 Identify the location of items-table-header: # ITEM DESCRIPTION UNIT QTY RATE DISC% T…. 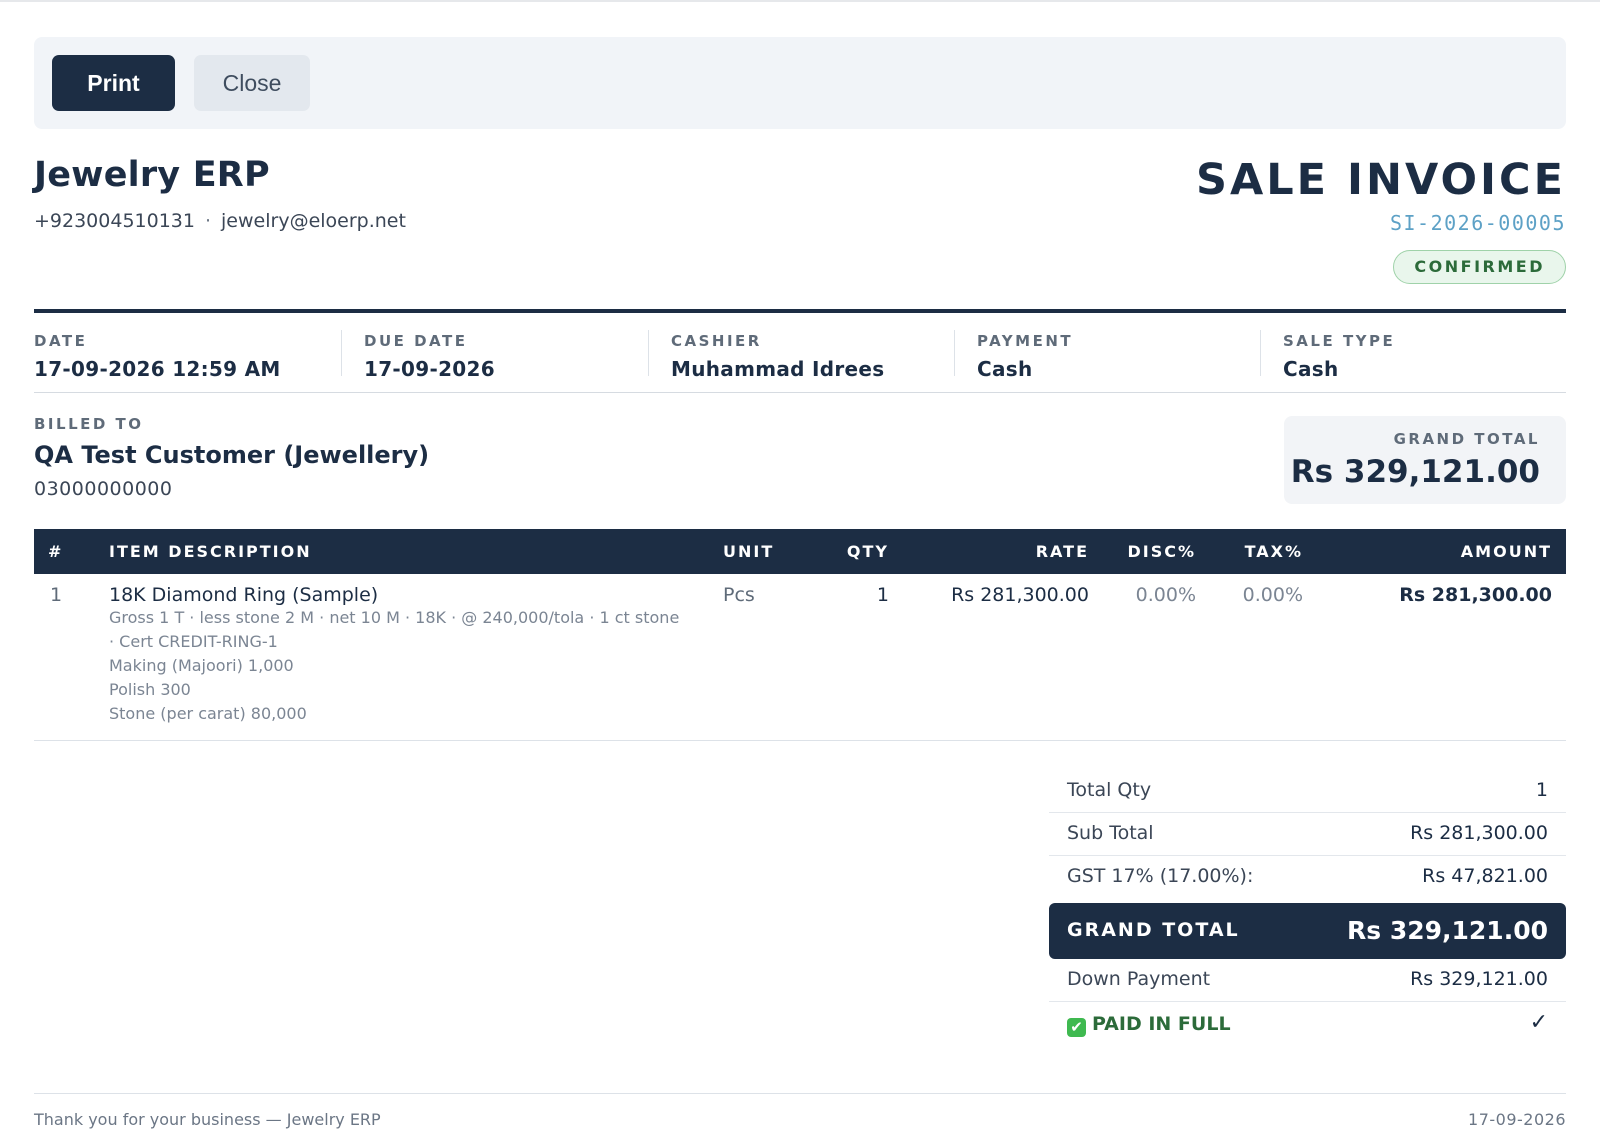
(800, 551).